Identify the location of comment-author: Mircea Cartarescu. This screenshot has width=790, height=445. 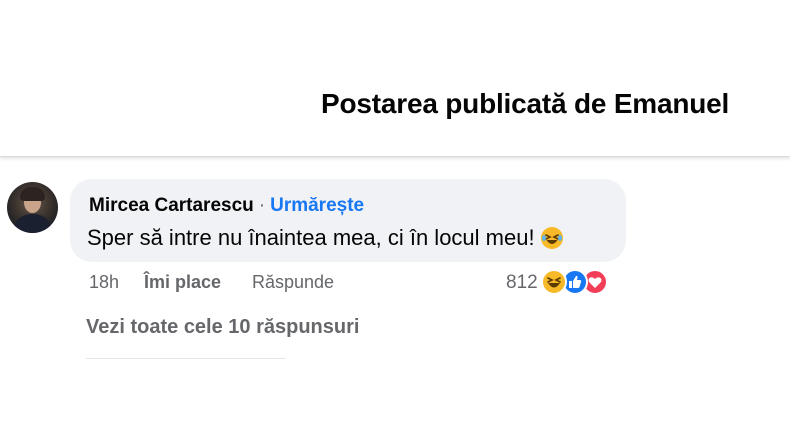
(171, 205).